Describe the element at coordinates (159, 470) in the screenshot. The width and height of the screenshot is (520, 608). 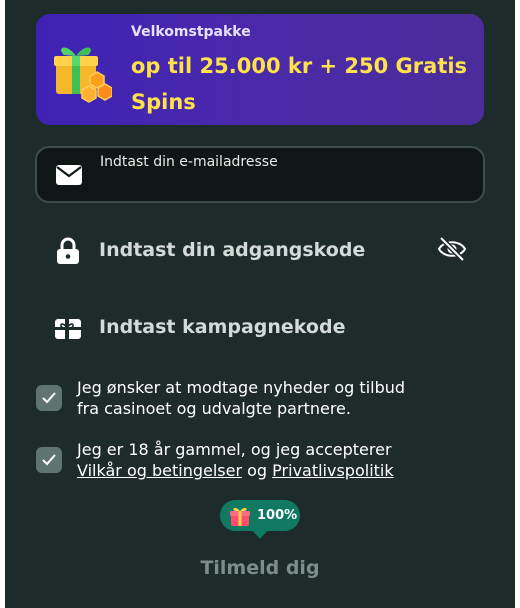
I see `terms-link: Vilkår og betingelser` at that location.